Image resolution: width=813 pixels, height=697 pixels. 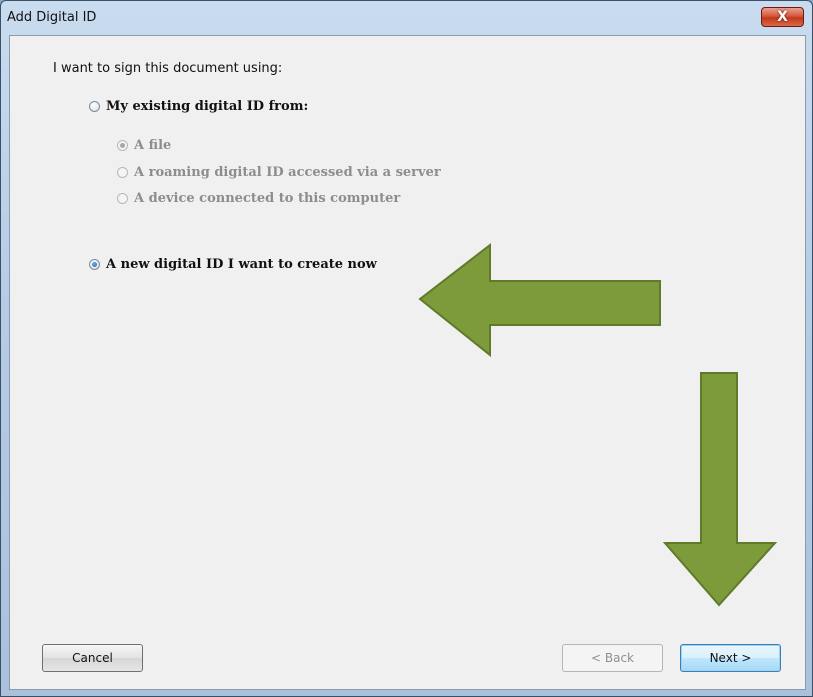 I want to click on radio-roaming-id, so click(x=122, y=172).